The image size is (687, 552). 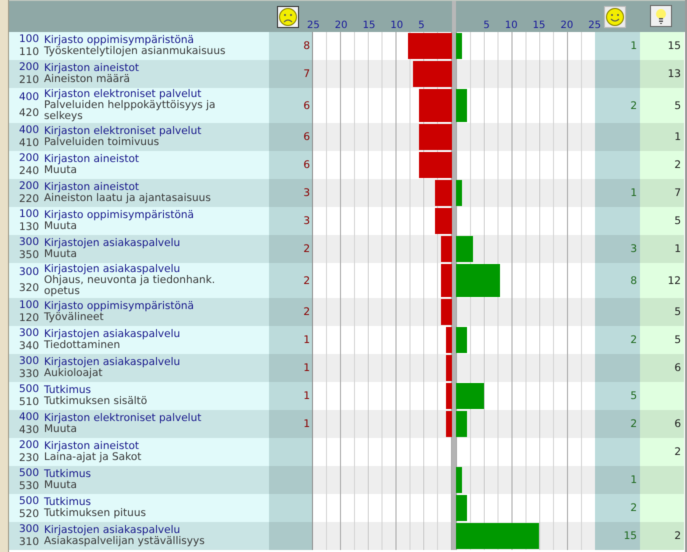 What do you see at coordinates (102, 142) in the screenshot?
I see `topic-name: Palveluiden toimivuus` at bounding box center [102, 142].